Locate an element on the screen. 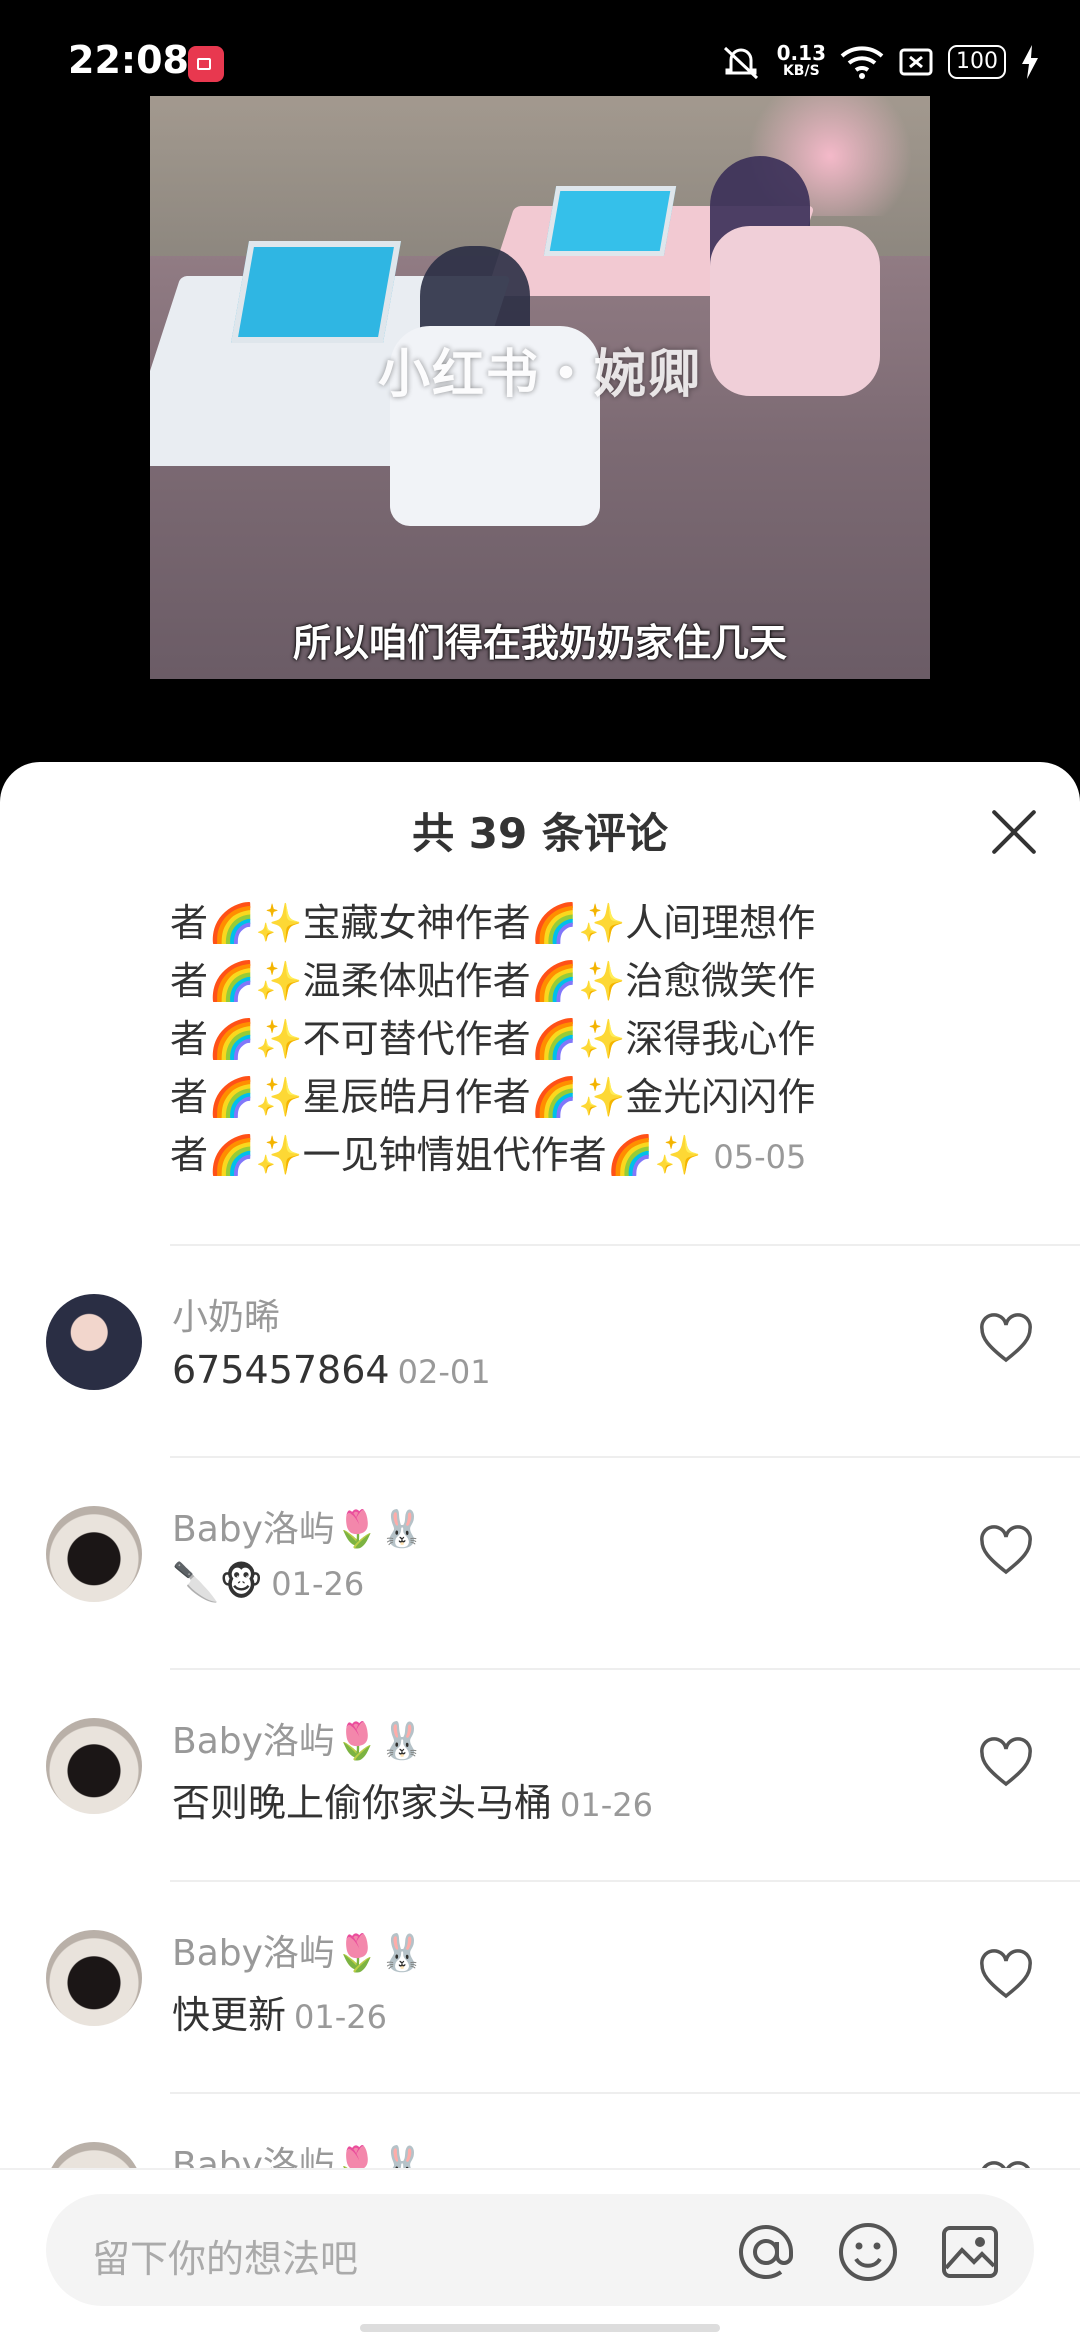 This screenshot has width=1080, height=2340. comment-line: 者🌈✨宝藏女神作者🌈✨人间理想作 is located at coordinates (493, 923).